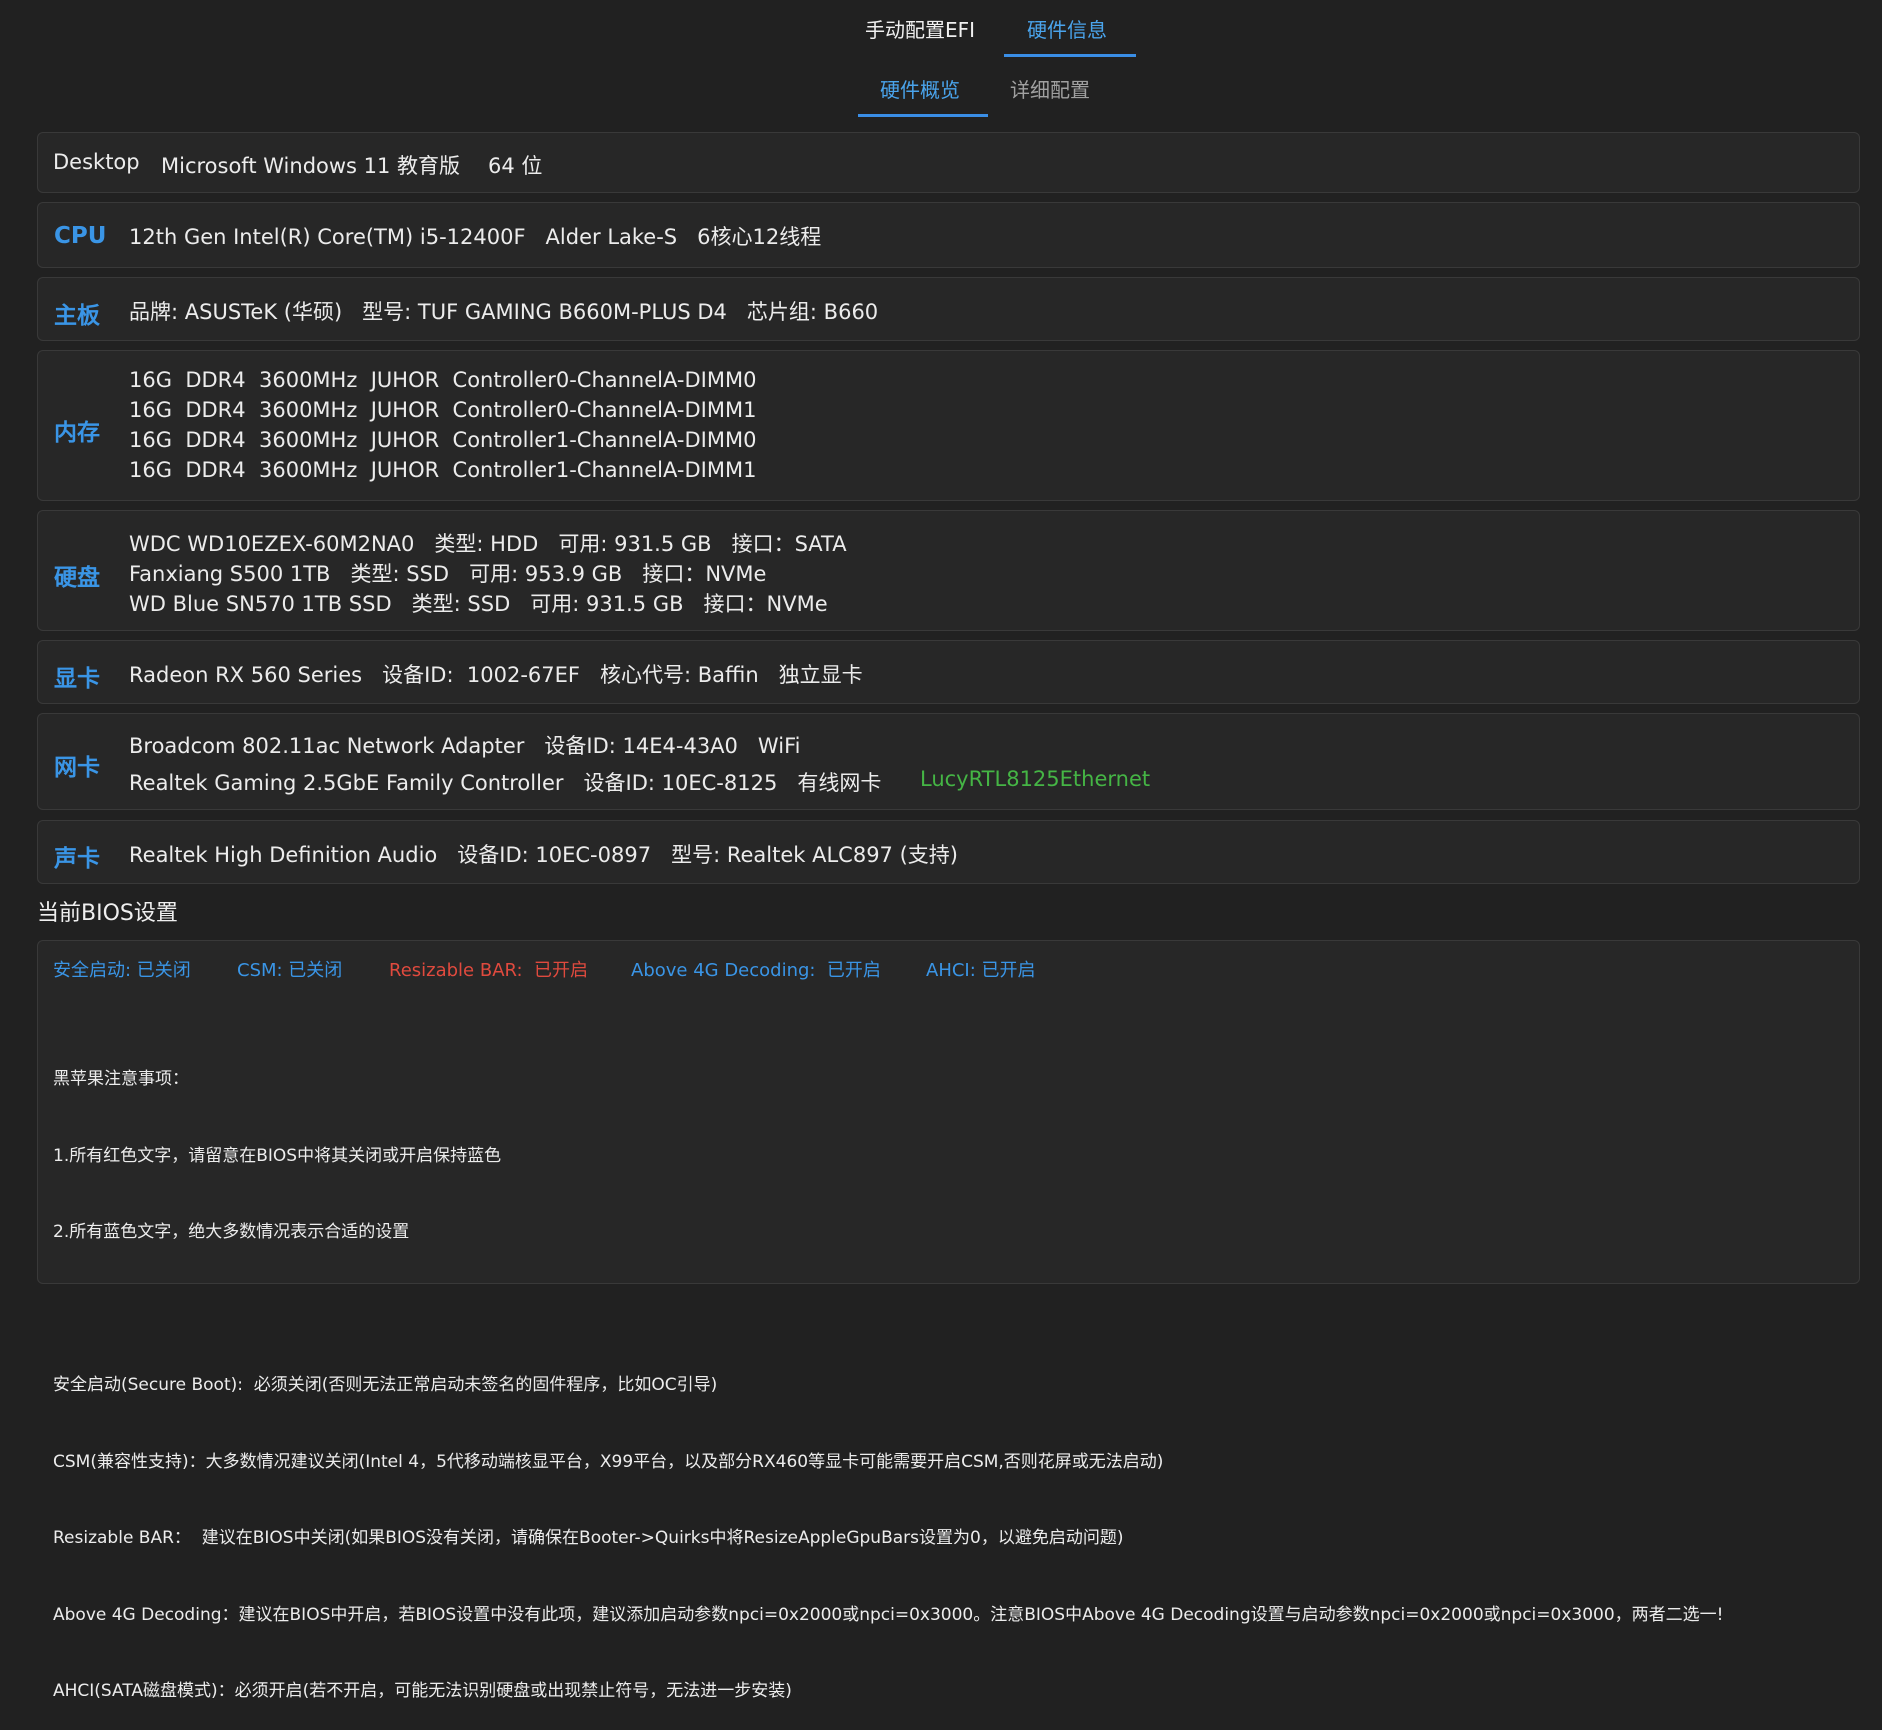  What do you see at coordinates (290, 970) in the screenshot?
I see `bios-csm: CSM: 已关闭` at bounding box center [290, 970].